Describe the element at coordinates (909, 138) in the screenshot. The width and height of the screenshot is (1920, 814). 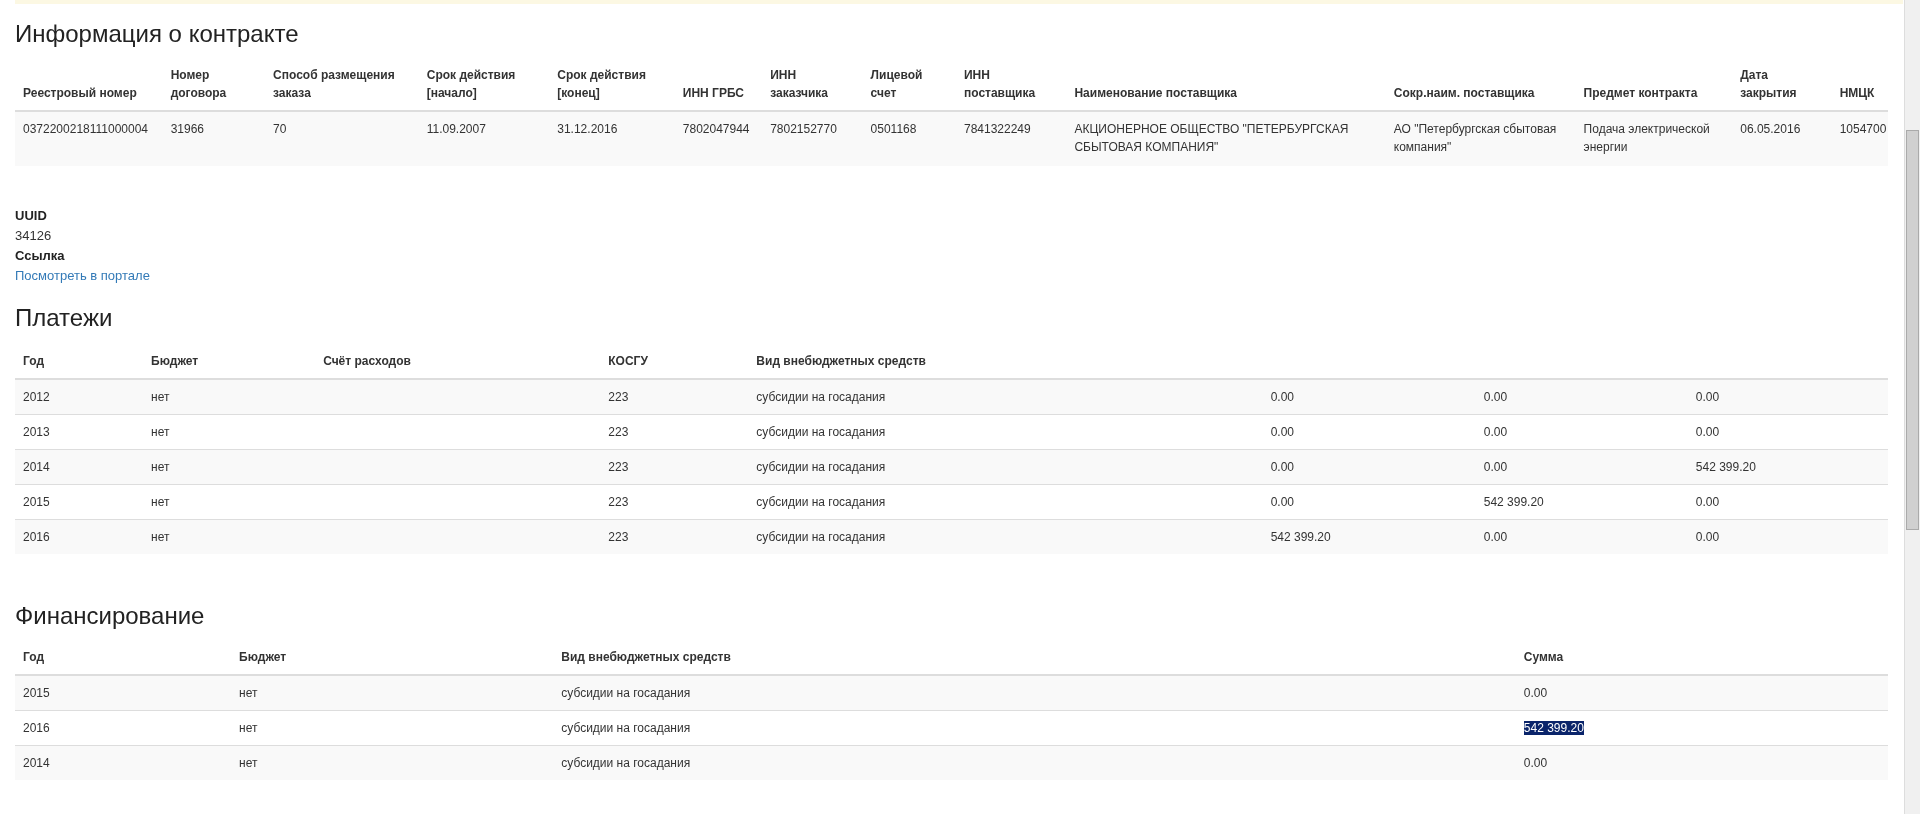
I see `table-cell: 0501168` at that location.